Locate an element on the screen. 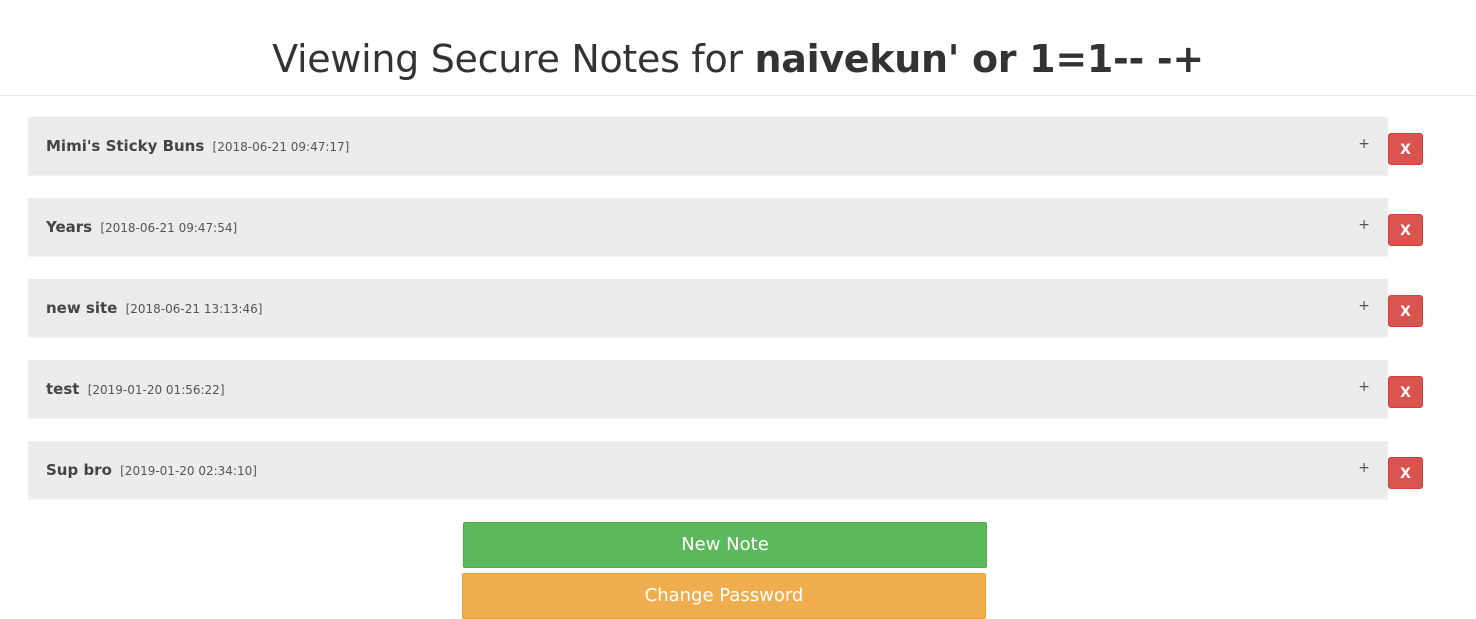 The image size is (1476, 619). page-title-prefix: Viewing Secure Notes for is located at coordinates (513, 59).